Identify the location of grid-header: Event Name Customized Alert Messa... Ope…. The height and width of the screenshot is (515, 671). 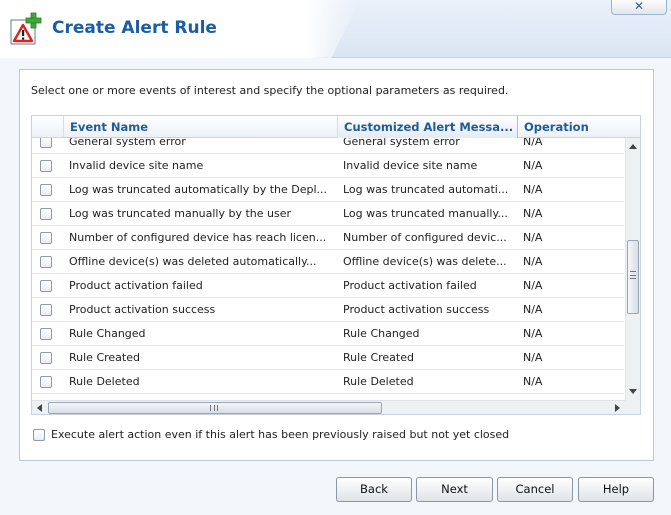
(336, 127).